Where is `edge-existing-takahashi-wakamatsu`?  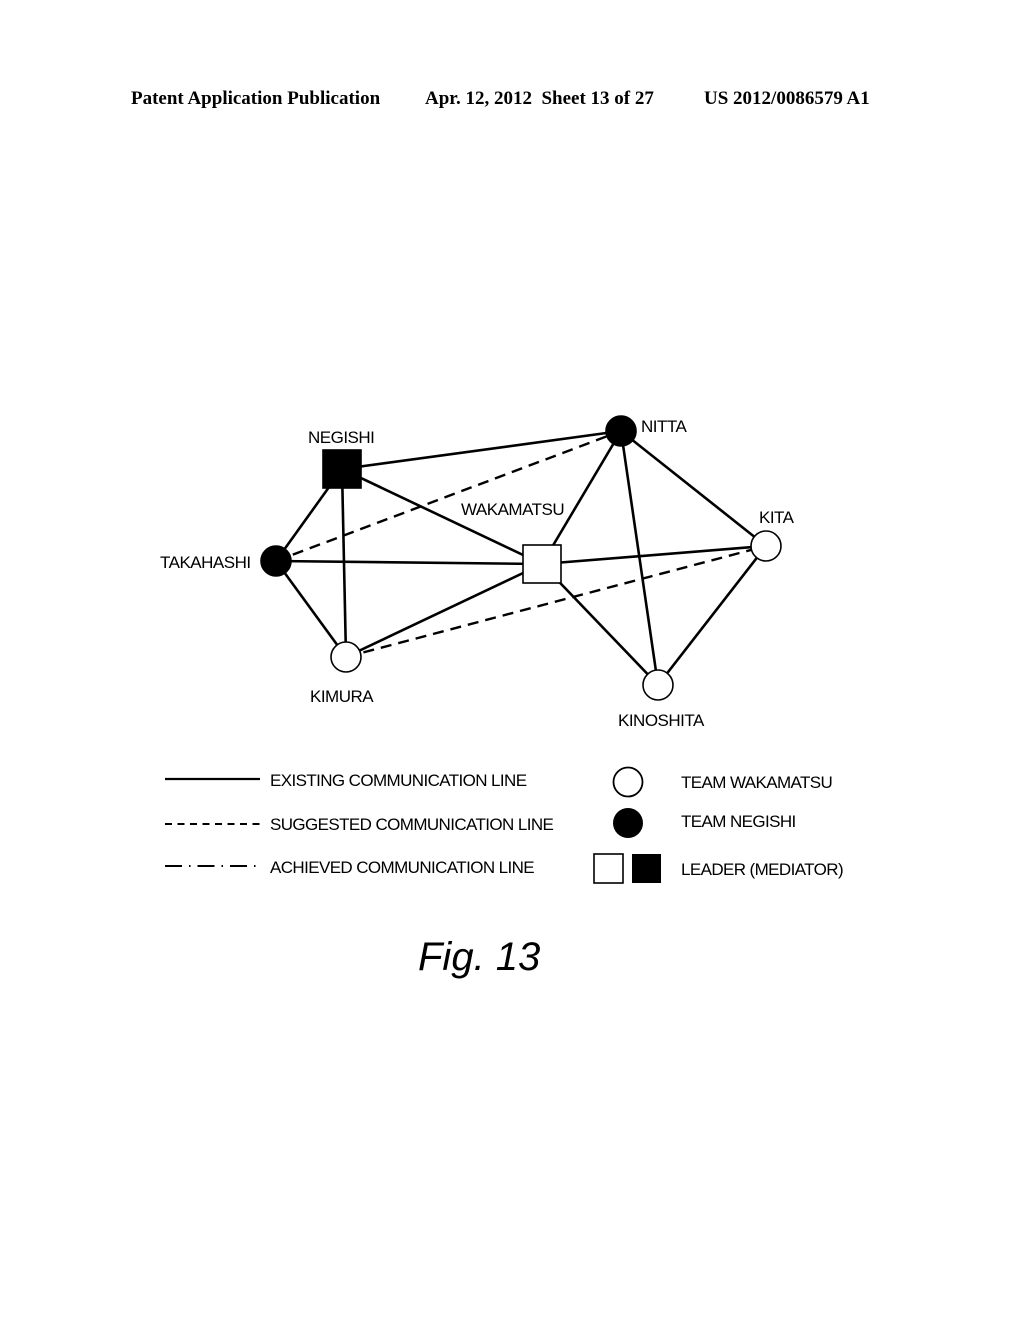 edge-existing-takahashi-wakamatsu is located at coordinates (409, 562).